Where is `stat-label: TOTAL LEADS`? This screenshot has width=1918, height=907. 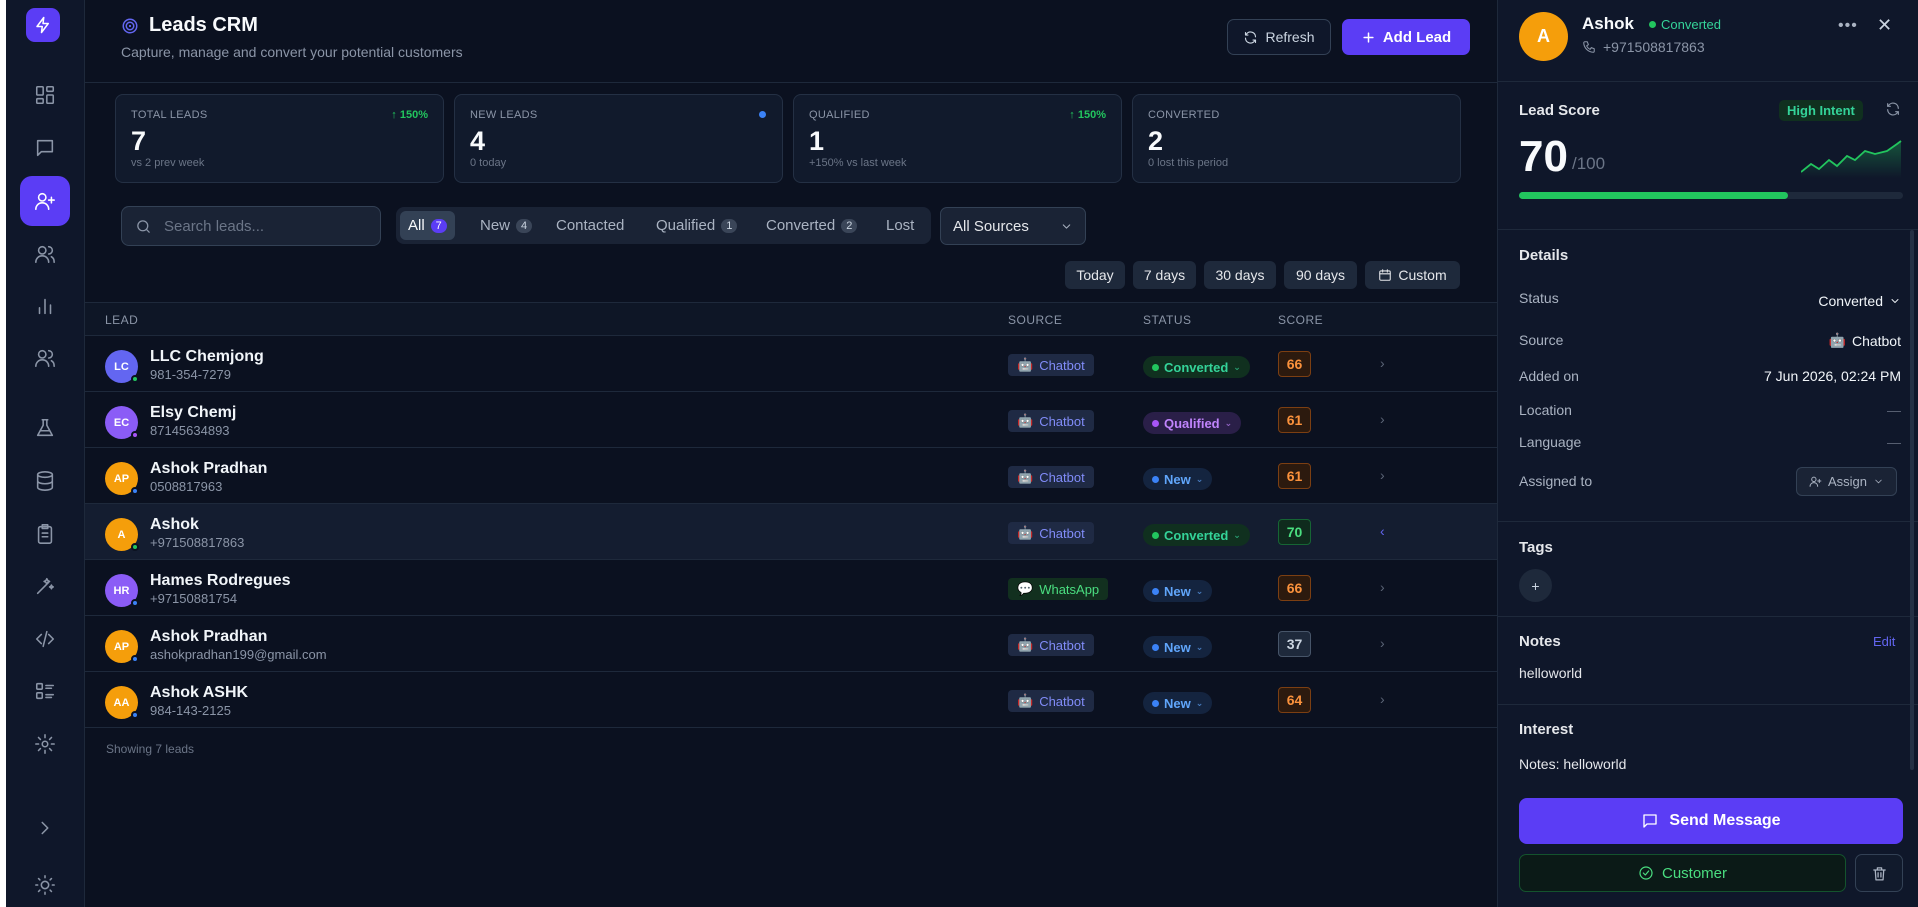
stat-label: TOTAL LEADS is located at coordinates (169, 115).